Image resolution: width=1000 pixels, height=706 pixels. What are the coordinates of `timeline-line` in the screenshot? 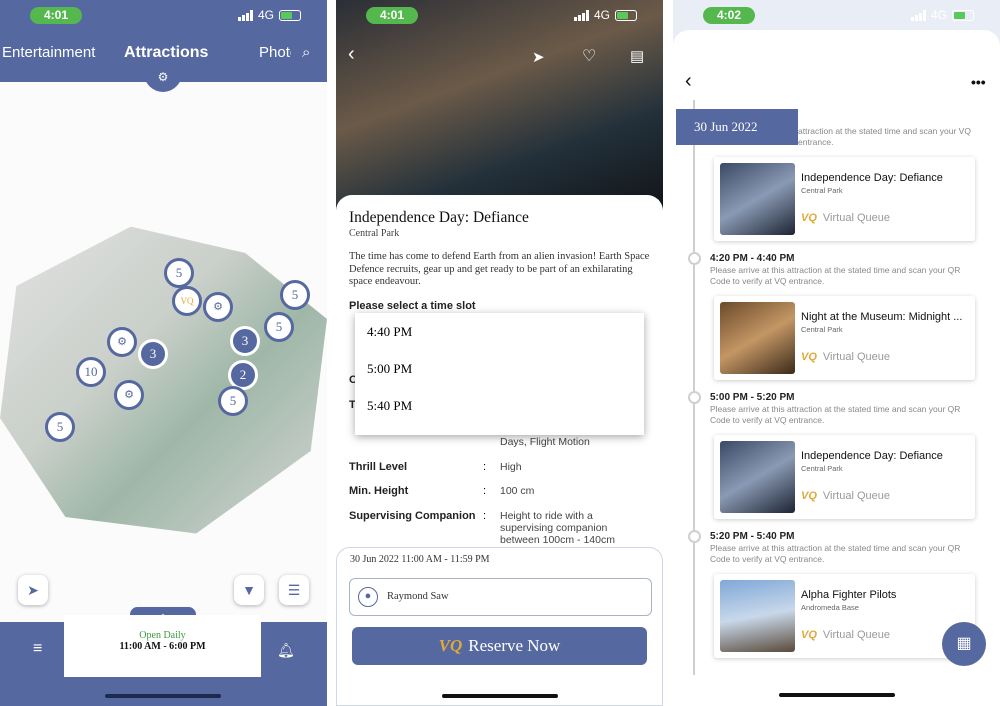 It's located at (694, 387).